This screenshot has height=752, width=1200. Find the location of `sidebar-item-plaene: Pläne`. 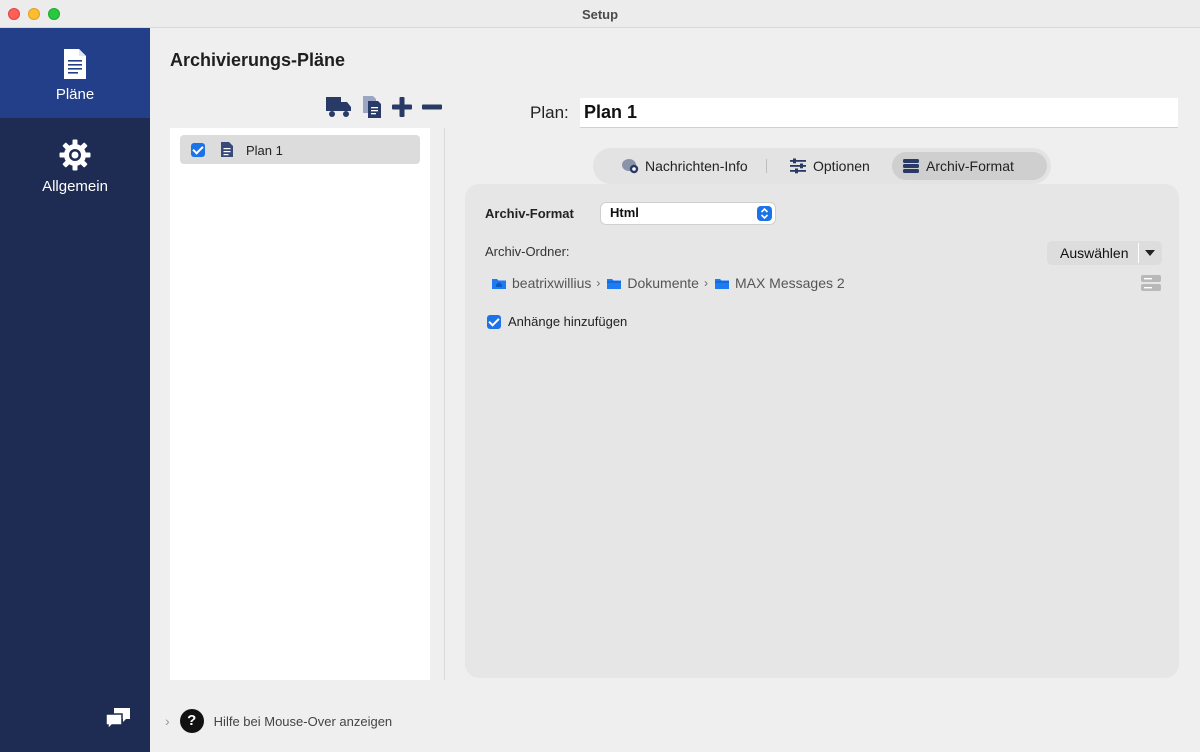

sidebar-item-plaene: Pläne is located at coordinates (75, 73).